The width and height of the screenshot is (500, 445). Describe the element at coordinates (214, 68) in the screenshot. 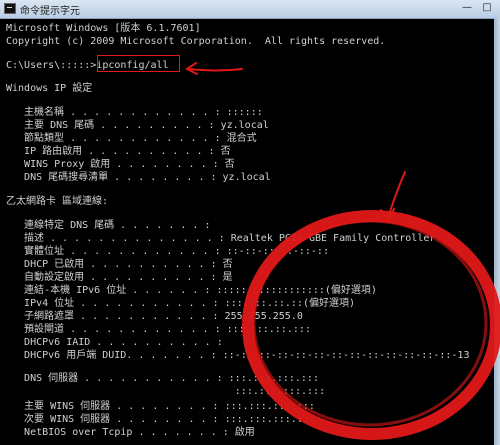

I see `arrow-to-command-icon` at that location.